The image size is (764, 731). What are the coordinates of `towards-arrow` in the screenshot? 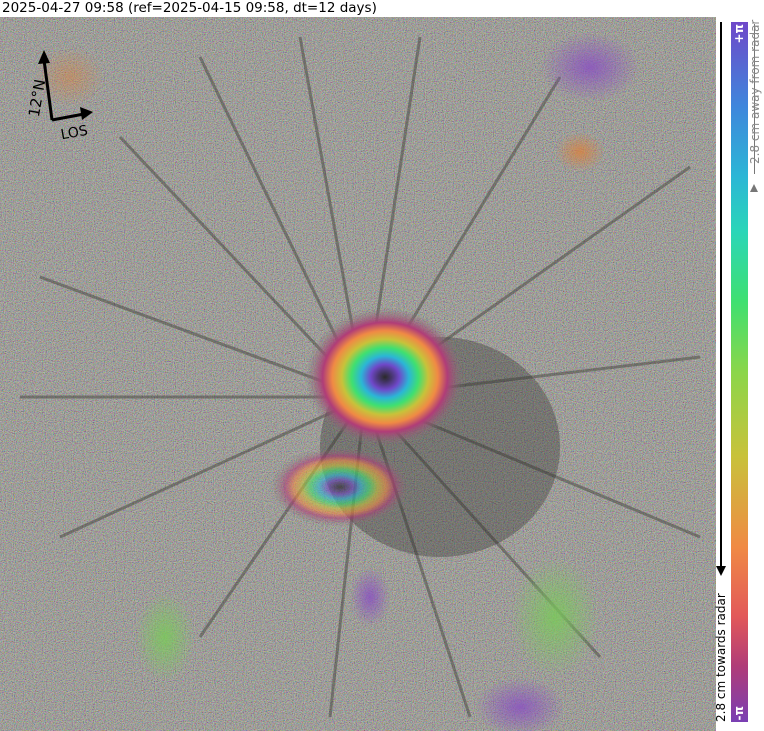 It's located at (721, 294).